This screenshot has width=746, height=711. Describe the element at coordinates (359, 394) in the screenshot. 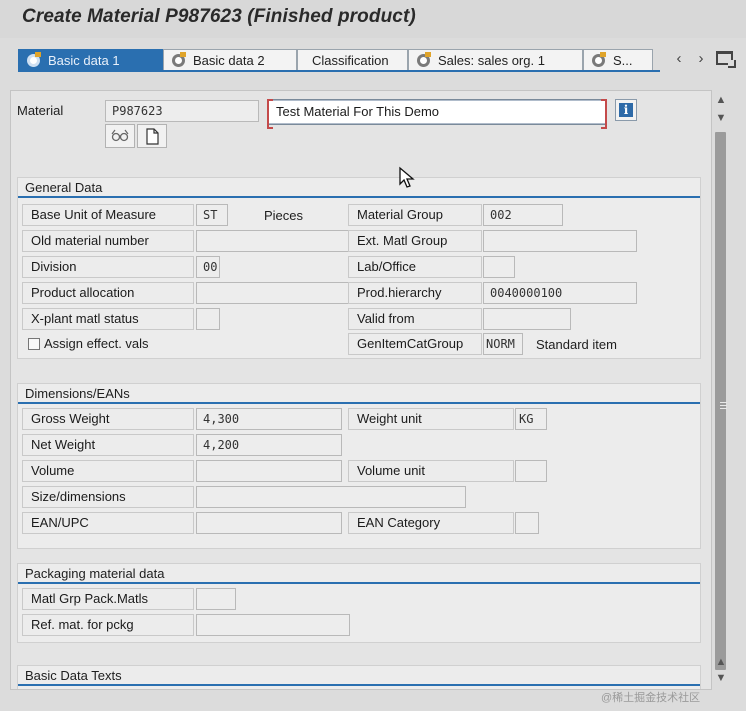

I see `group-title: Dimensions/EANs` at that location.